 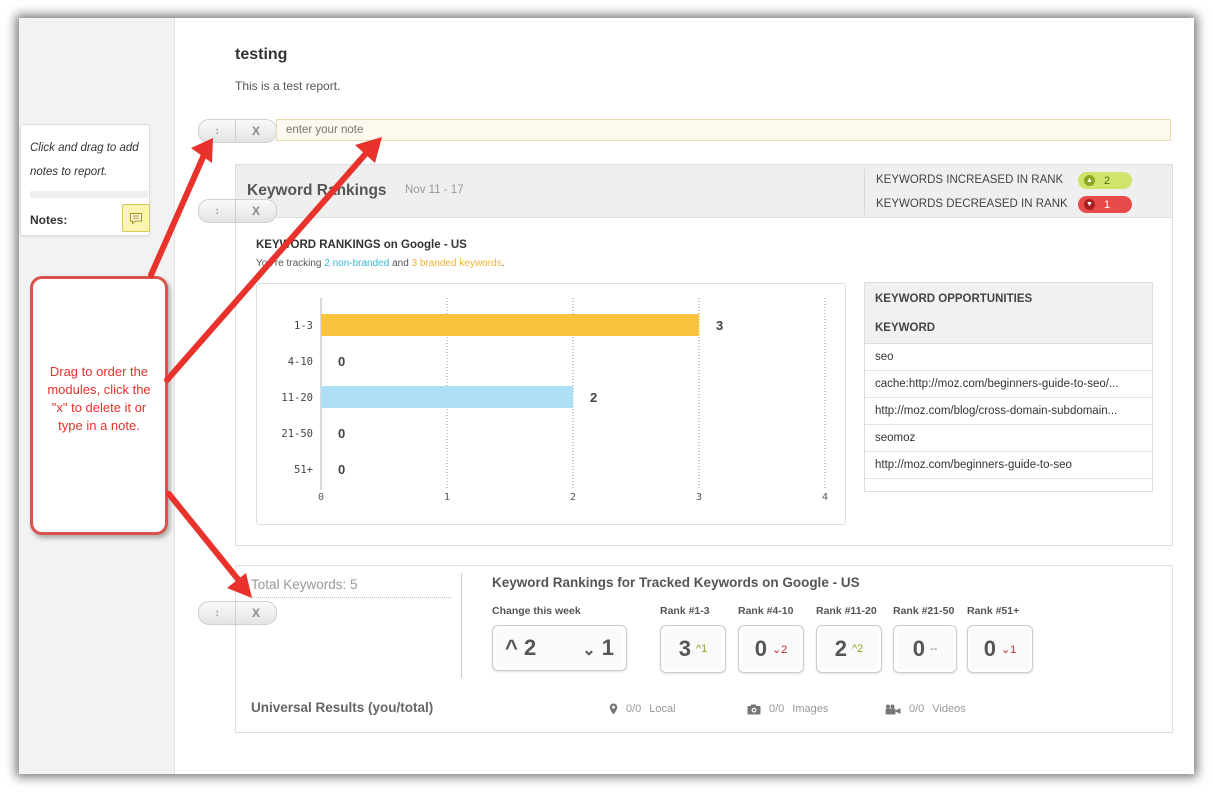 What do you see at coordinates (573, 497) in the screenshot?
I see `x-tick-label: 2` at bounding box center [573, 497].